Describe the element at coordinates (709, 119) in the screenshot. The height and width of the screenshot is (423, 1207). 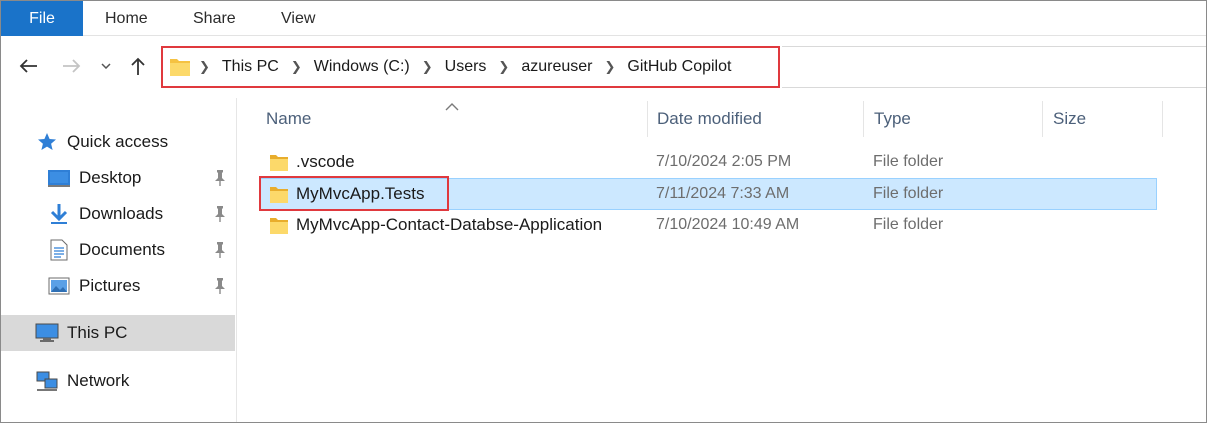
I see `column-header-date-modified: Date modified` at that location.